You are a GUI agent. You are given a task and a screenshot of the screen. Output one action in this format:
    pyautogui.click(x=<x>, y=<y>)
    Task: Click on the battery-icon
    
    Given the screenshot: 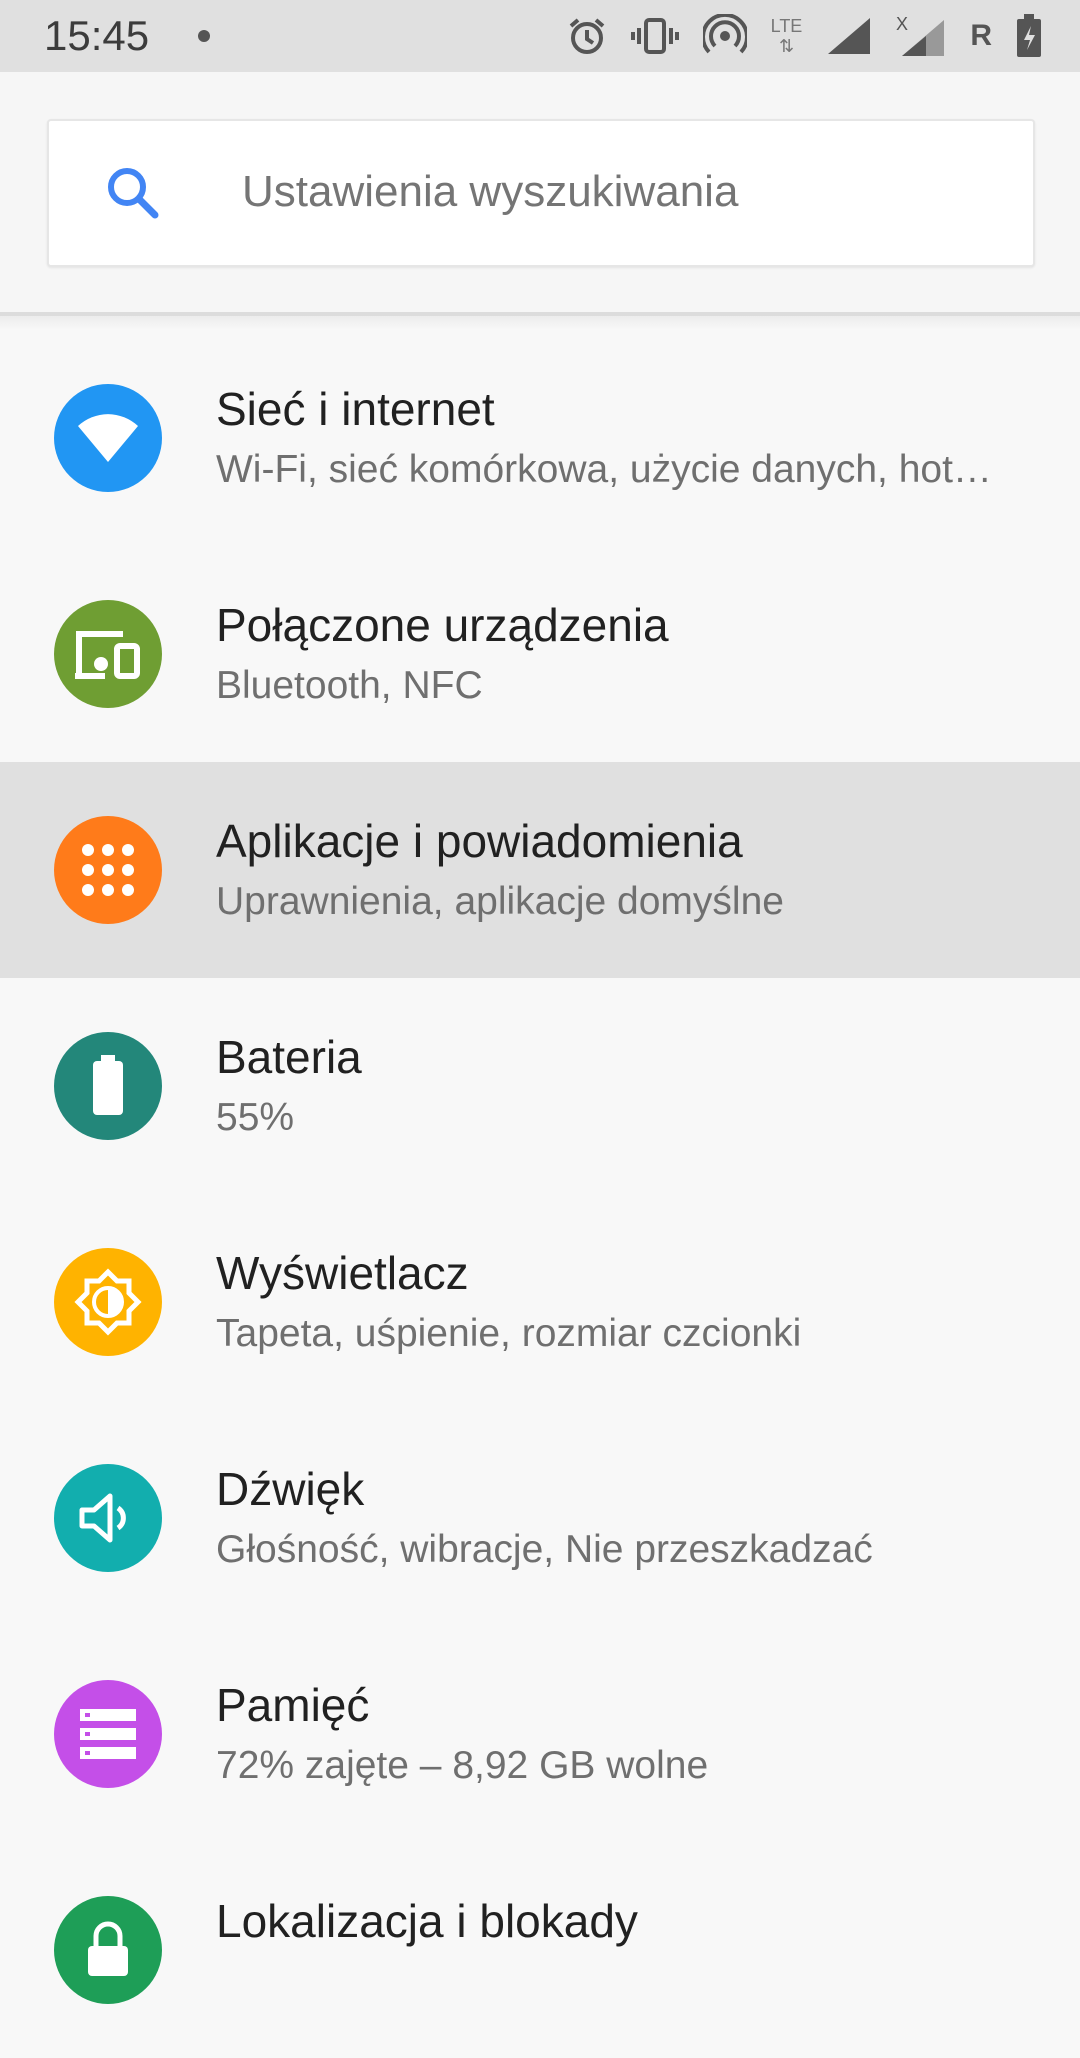 What is the action you would take?
    pyautogui.click(x=108, y=1086)
    